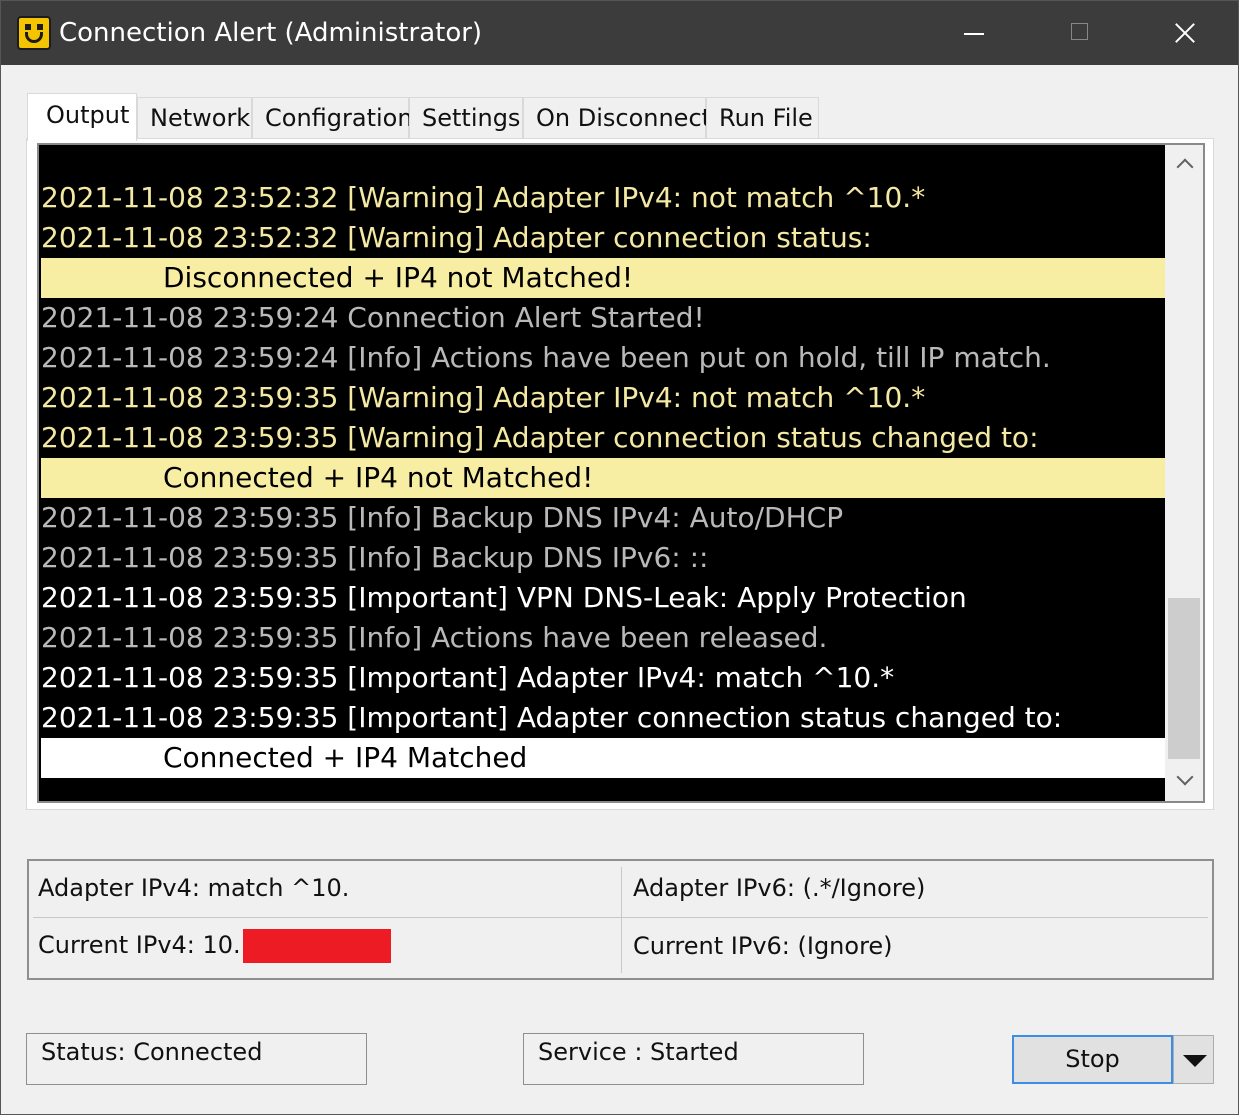  I want to click on tab-configration: Configration, so click(332, 118).